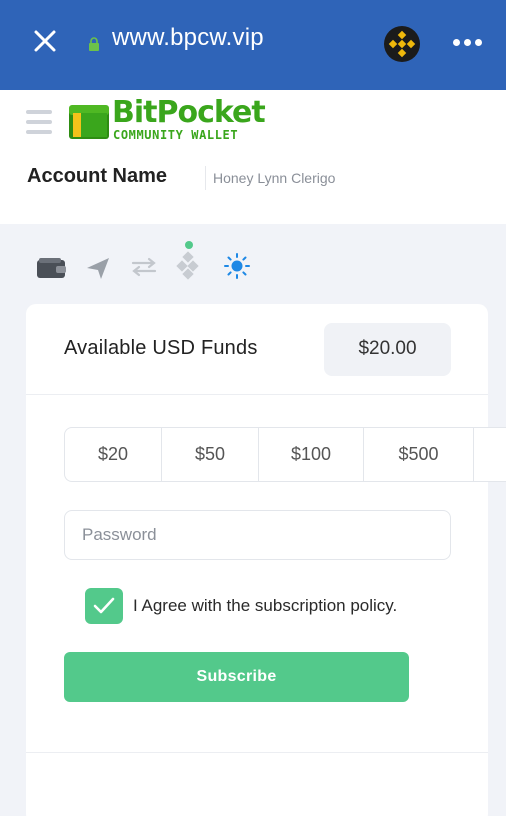  I want to click on amount-option-50: $50, so click(210, 454).